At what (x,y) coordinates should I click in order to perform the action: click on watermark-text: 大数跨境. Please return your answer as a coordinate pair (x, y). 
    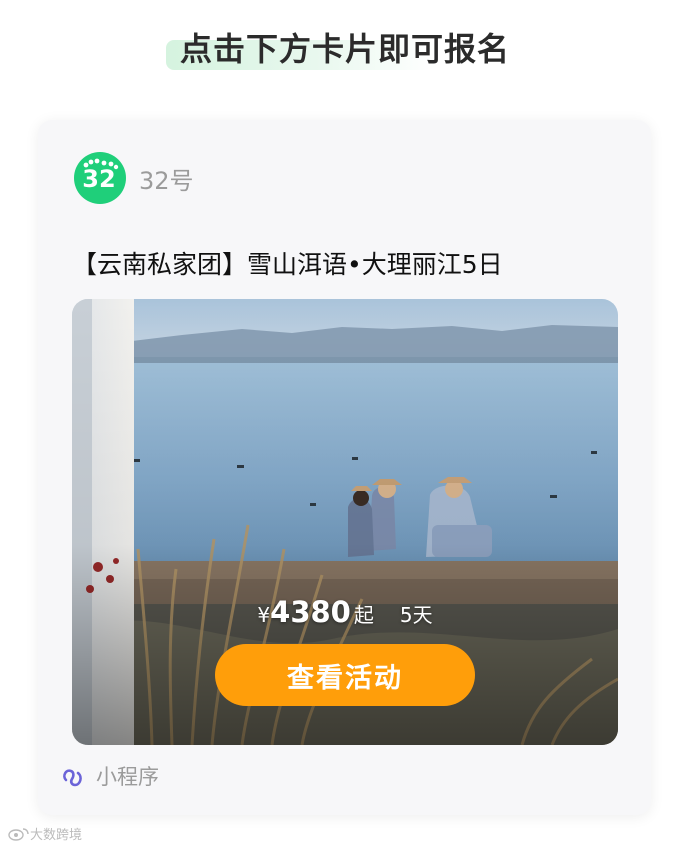
    Looking at the image, I should click on (56, 835).